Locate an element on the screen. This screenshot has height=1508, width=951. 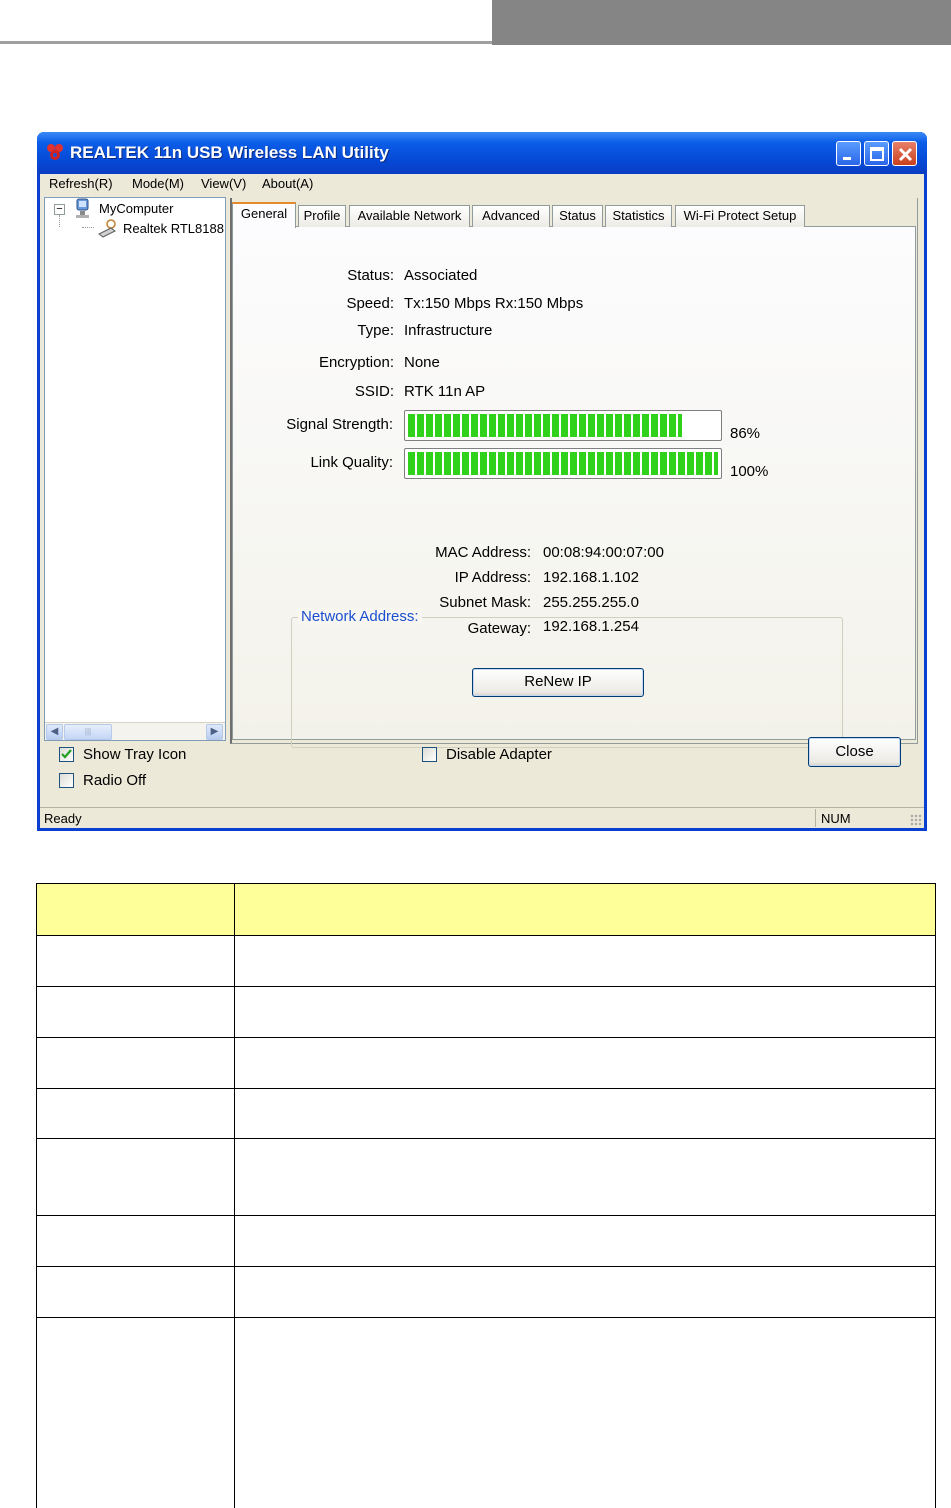
renew-ip-button: ReNew IP is located at coordinates (558, 682).